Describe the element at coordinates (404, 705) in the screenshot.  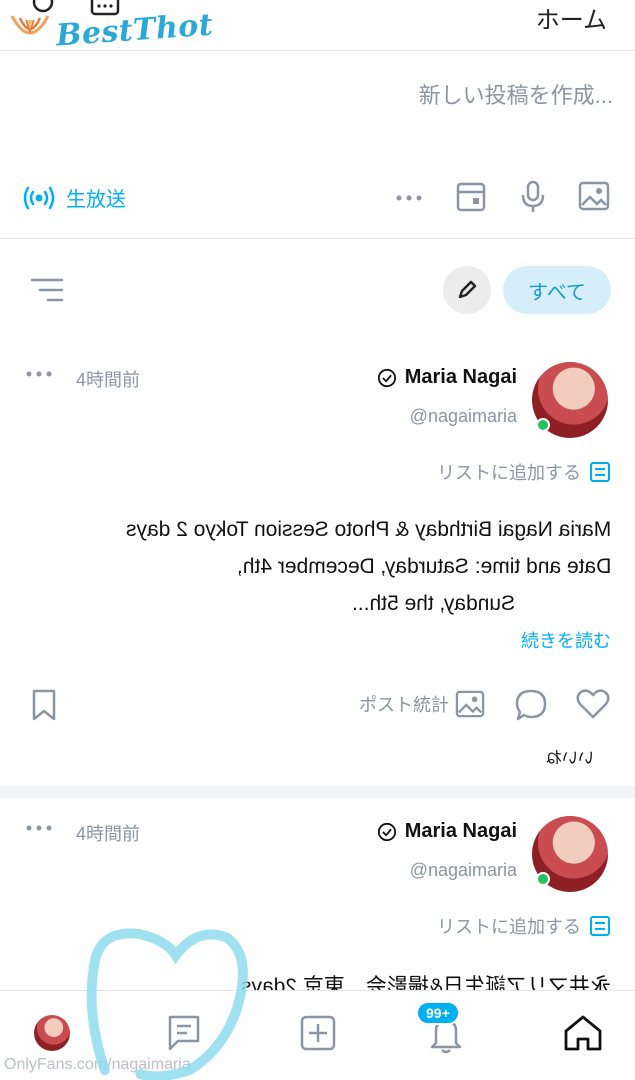
I see `post-stats-label: ポスト統計` at that location.